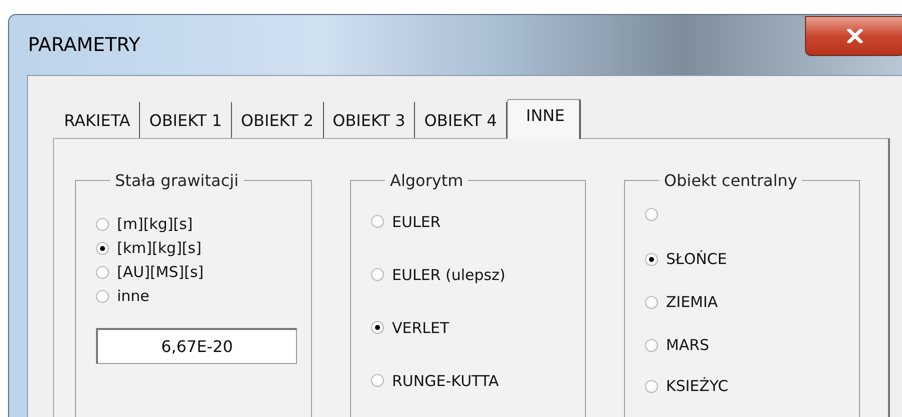  What do you see at coordinates (426, 180) in the screenshot?
I see `group-title: Algorytm` at bounding box center [426, 180].